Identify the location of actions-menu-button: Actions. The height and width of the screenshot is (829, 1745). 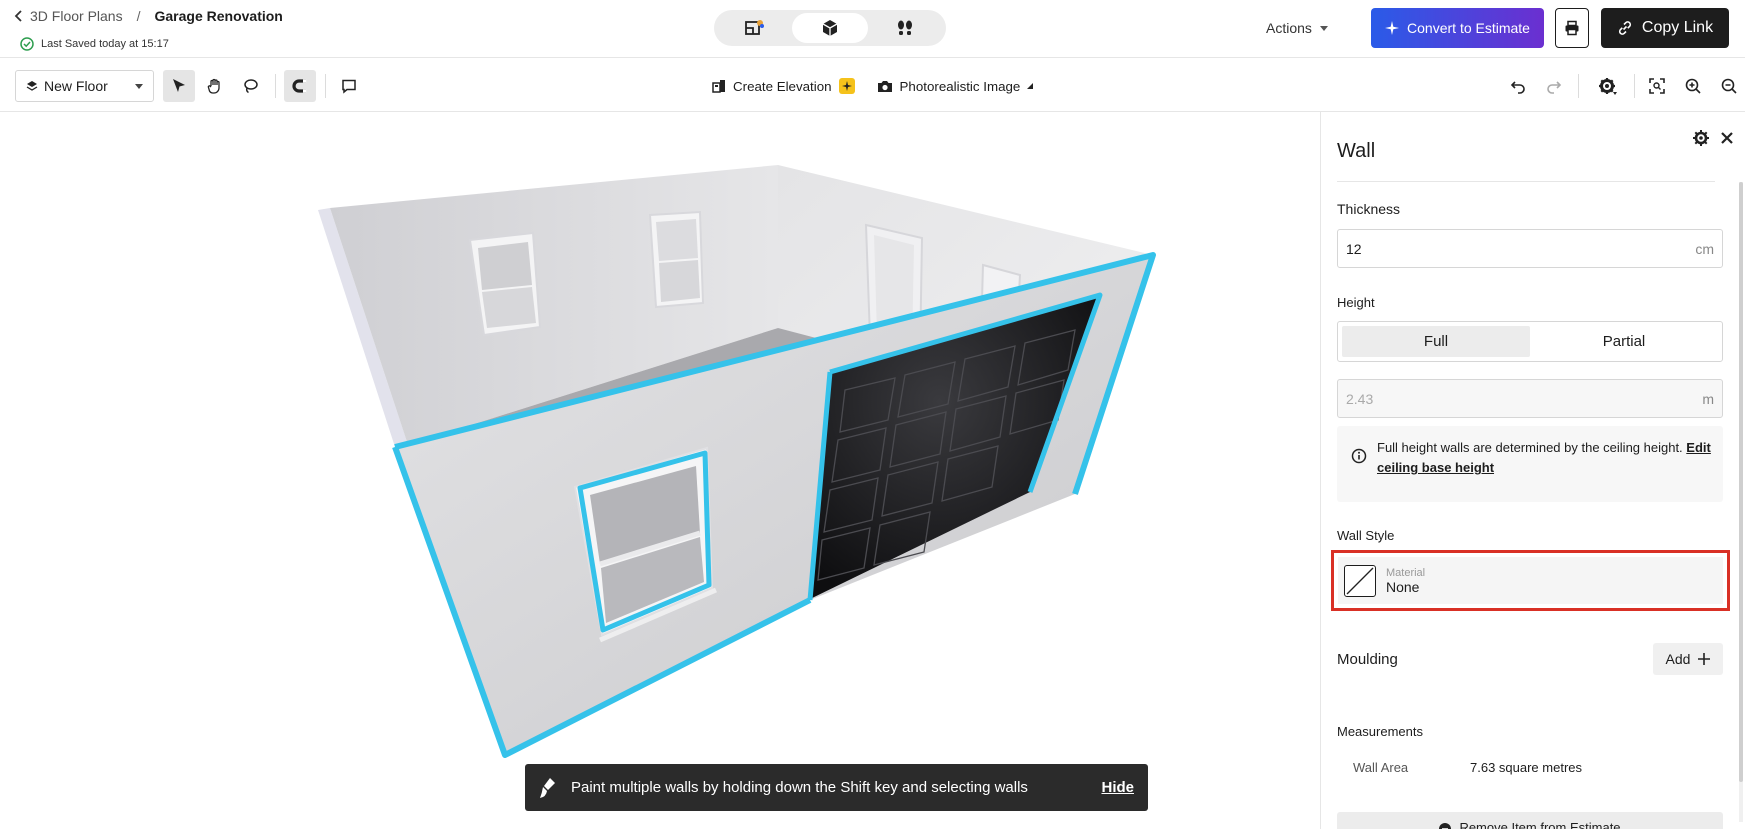
(1297, 28).